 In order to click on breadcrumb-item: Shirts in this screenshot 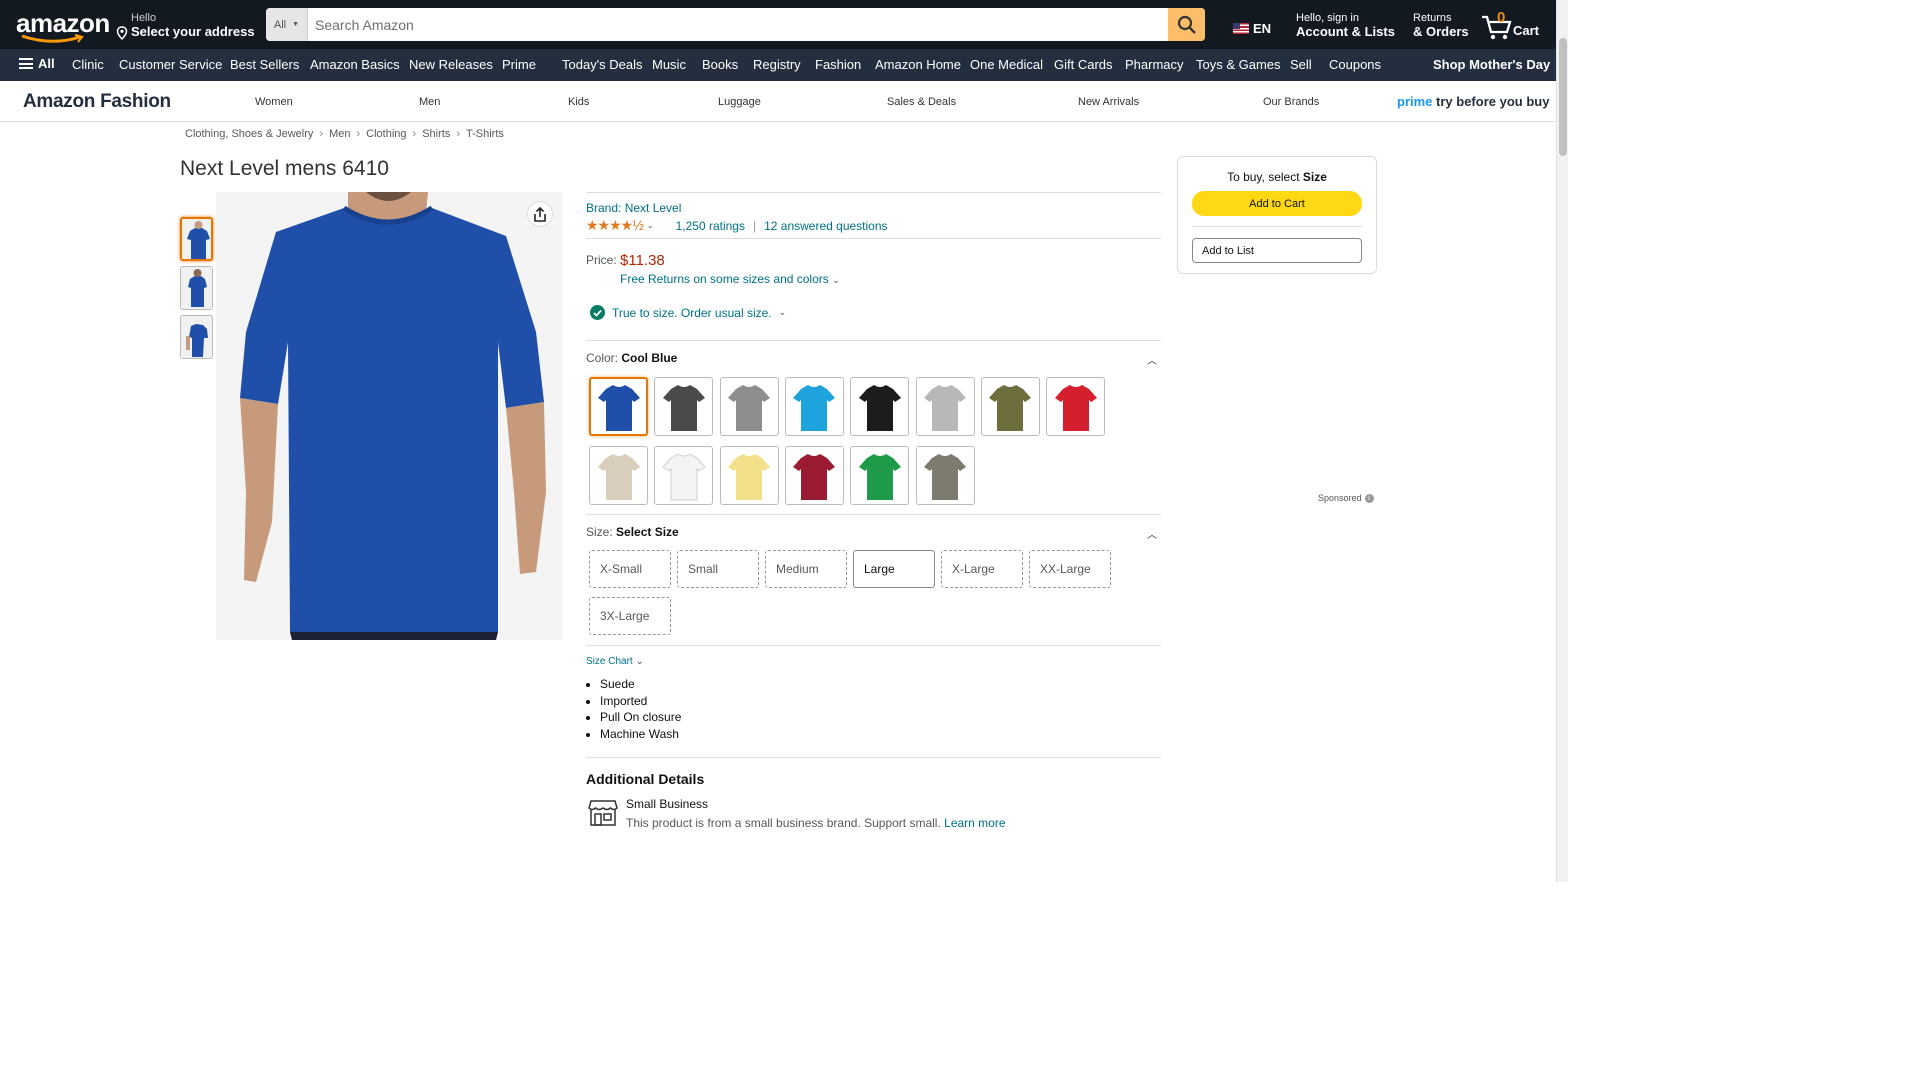, I will do `click(436, 134)`.